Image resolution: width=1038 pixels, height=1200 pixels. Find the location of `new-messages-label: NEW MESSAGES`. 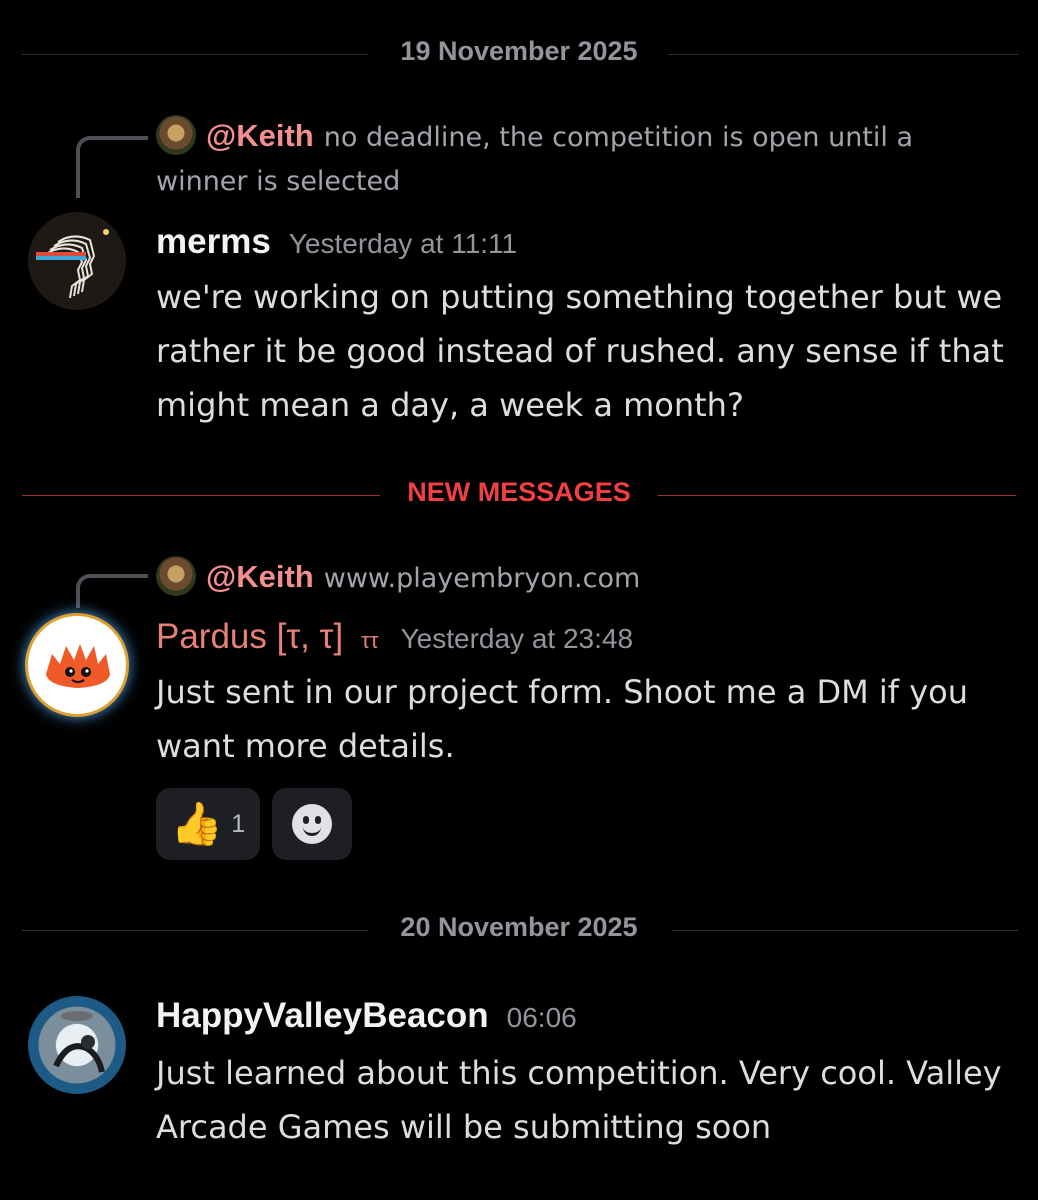

new-messages-label: NEW MESSAGES is located at coordinates (519, 492).